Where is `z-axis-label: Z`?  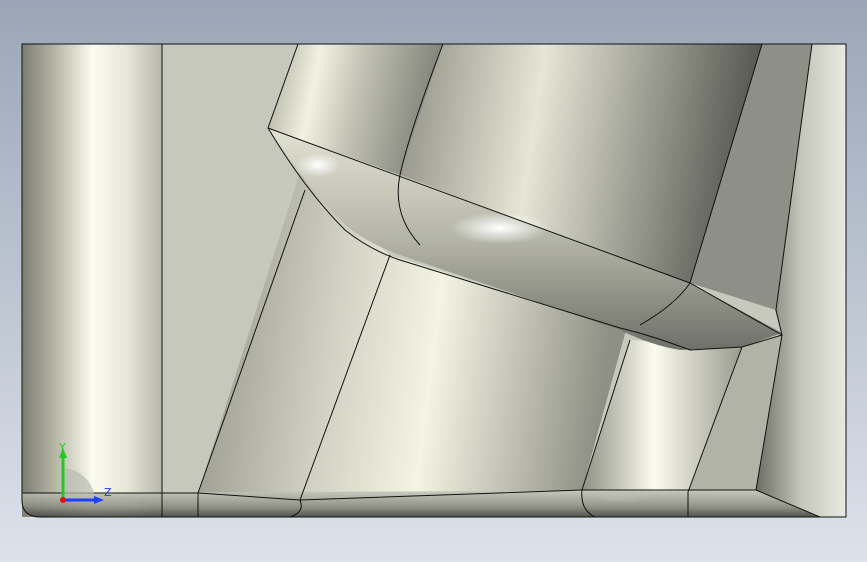 z-axis-label: Z is located at coordinates (108, 492).